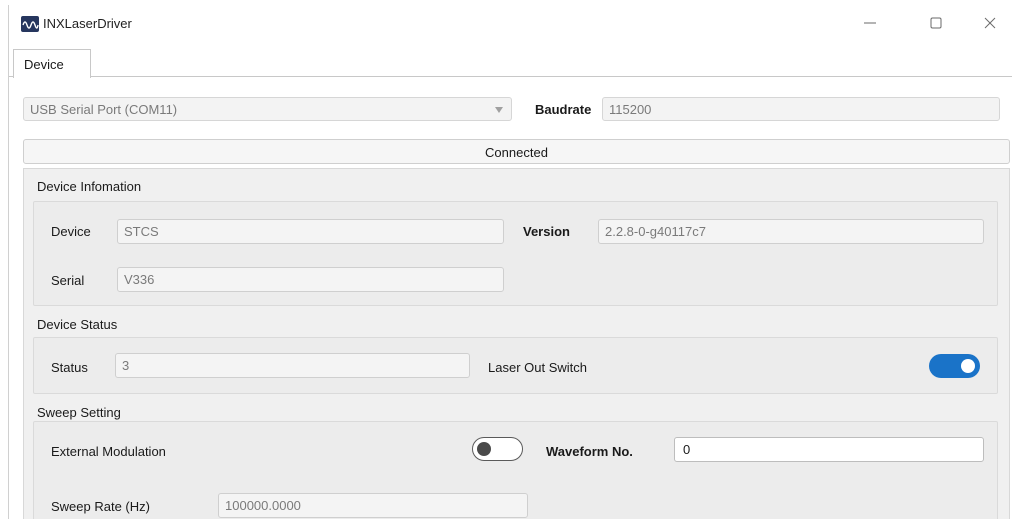  What do you see at coordinates (71, 231) in the screenshot?
I see `device-label: Device` at bounding box center [71, 231].